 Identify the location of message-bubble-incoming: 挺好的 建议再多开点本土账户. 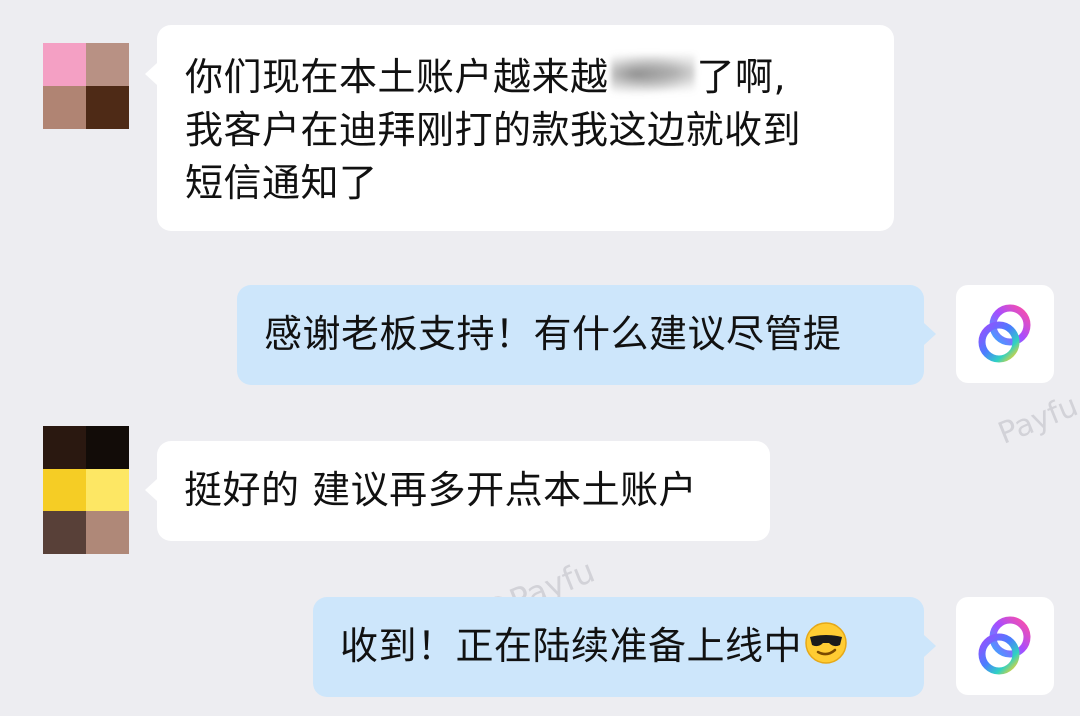
(457, 491).